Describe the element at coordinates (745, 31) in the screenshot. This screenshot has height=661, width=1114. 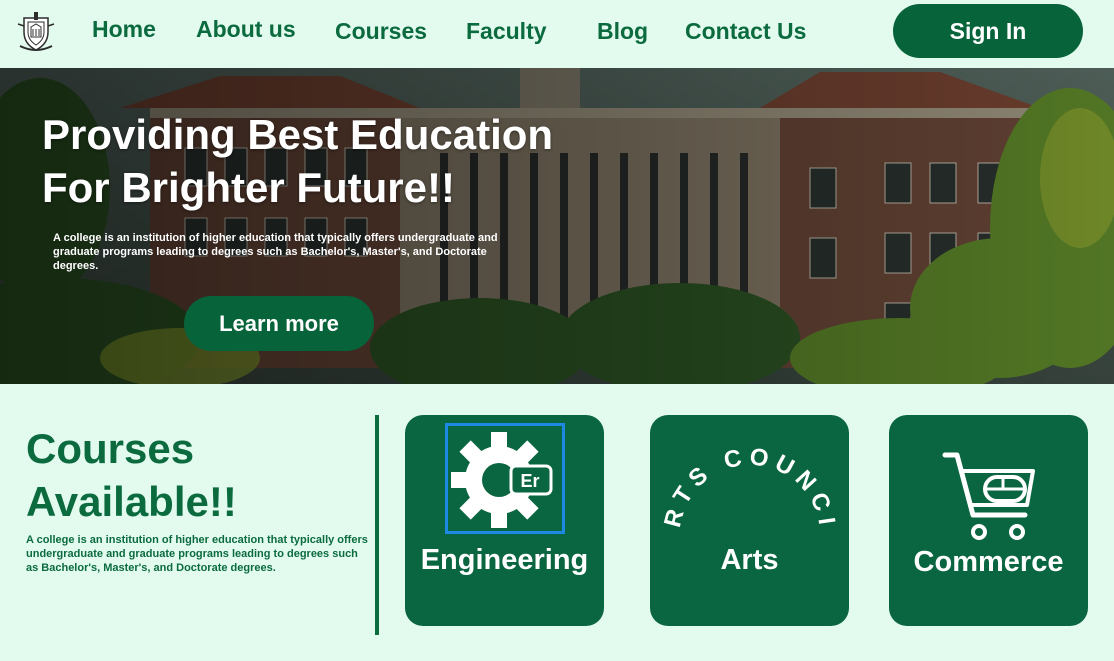
I see `nav-contact-link: Contact Us` at that location.